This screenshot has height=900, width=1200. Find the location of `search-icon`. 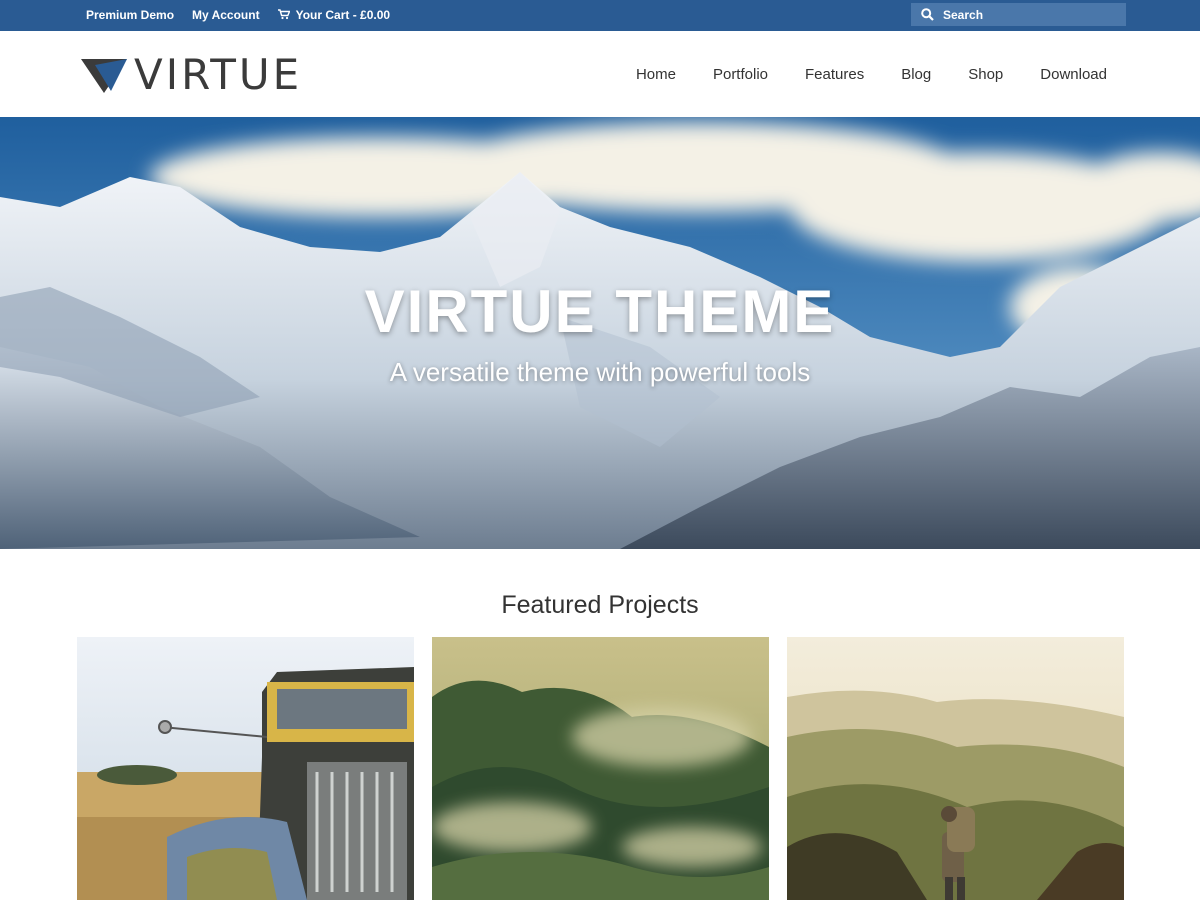

search-icon is located at coordinates (927, 14).